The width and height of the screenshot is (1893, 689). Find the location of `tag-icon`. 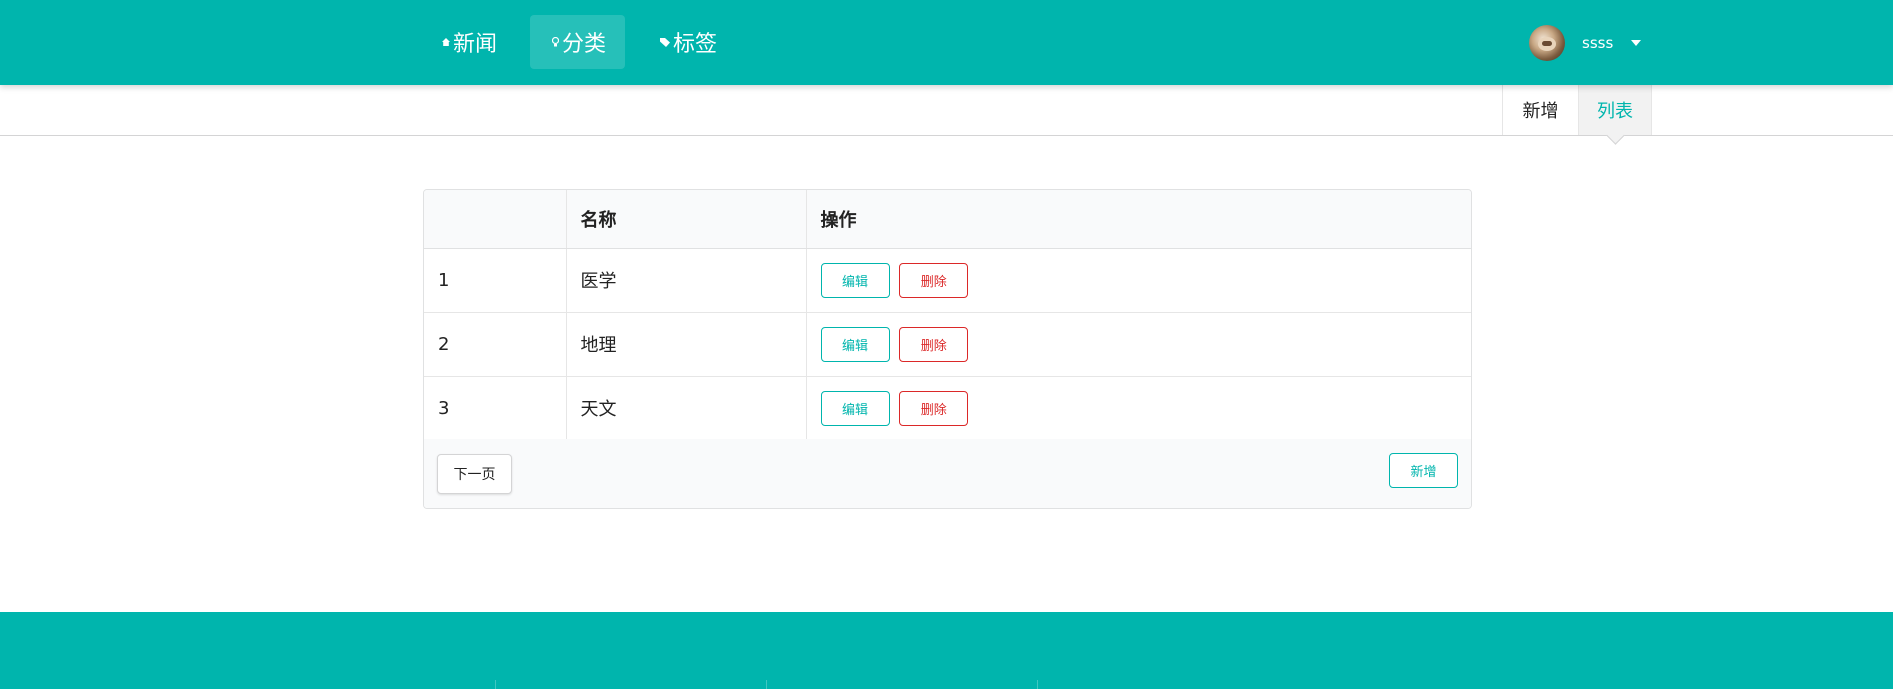

tag-icon is located at coordinates (665, 42).